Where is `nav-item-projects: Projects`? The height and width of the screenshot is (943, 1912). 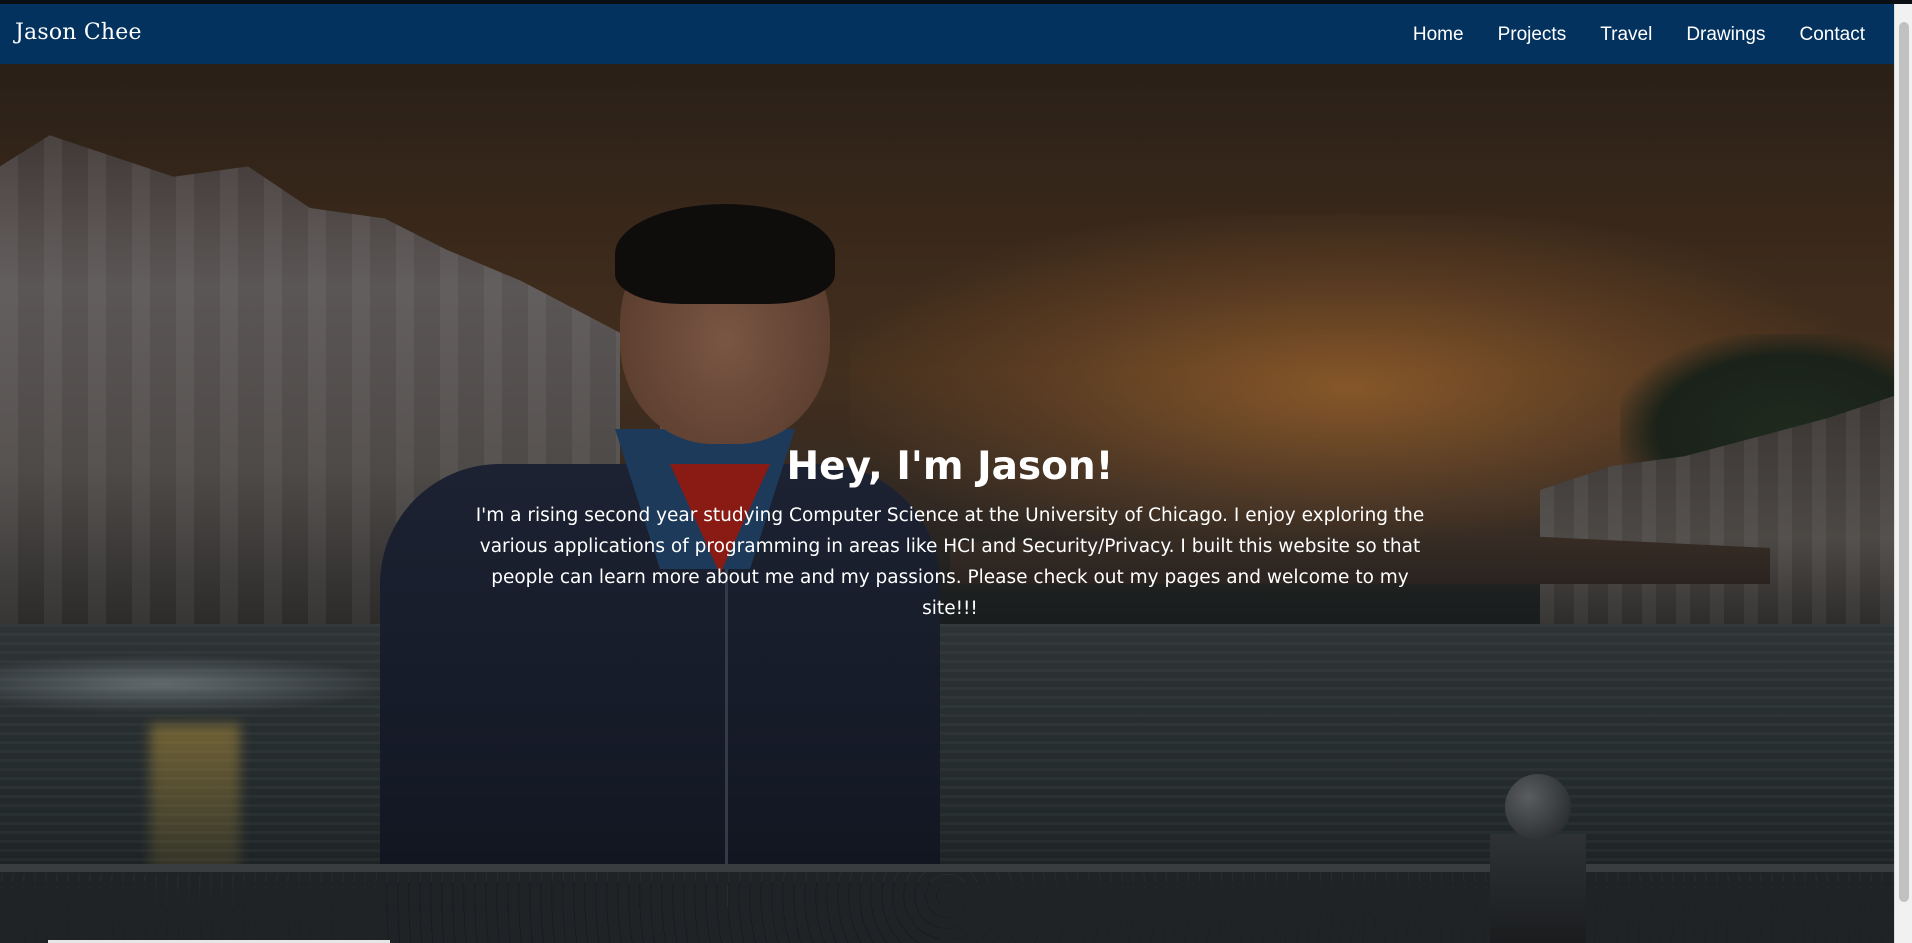 nav-item-projects: Projects is located at coordinates (1532, 35).